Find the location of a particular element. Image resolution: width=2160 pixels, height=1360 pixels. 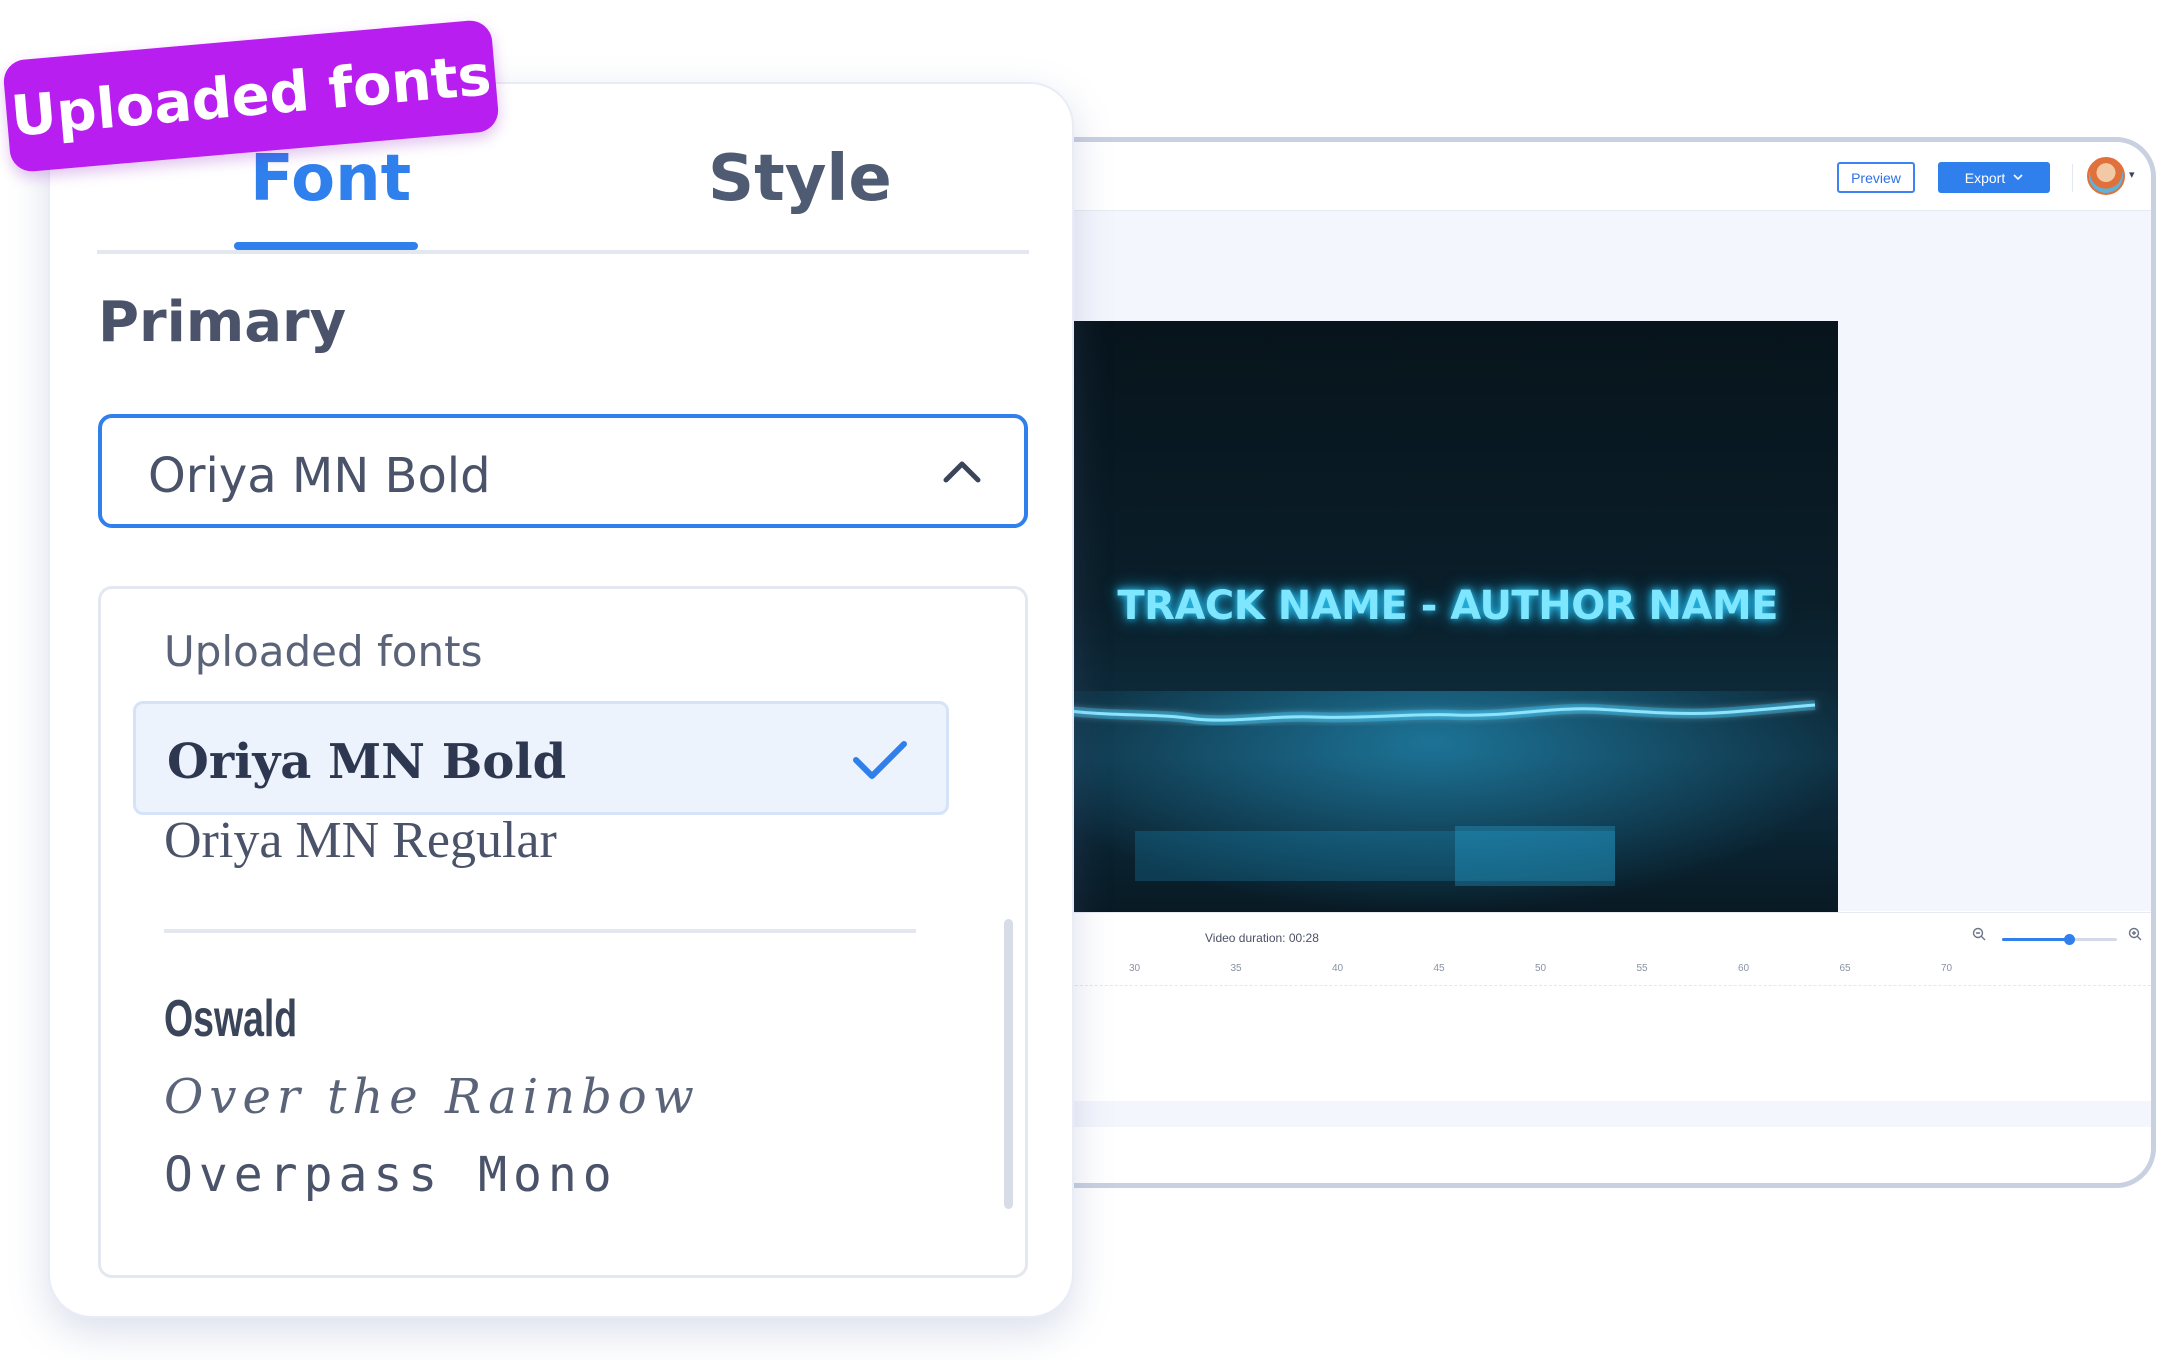

timeline-ruler: 25303540455055606570 is located at coordinates (1543, 974).